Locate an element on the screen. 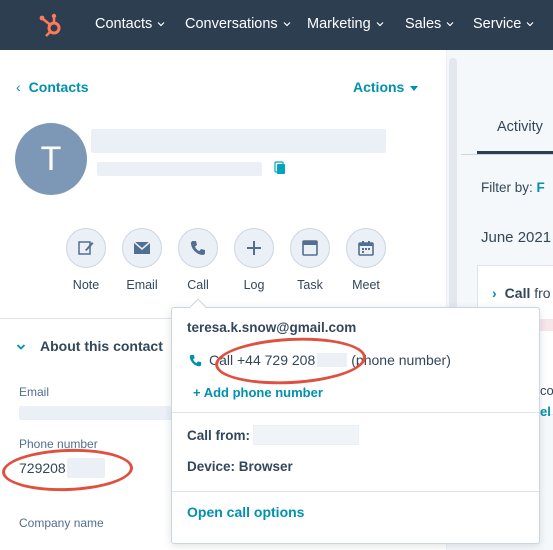 The width and height of the screenshot is (553, 550). nav-service: Service is located at coordinates (503, 24).